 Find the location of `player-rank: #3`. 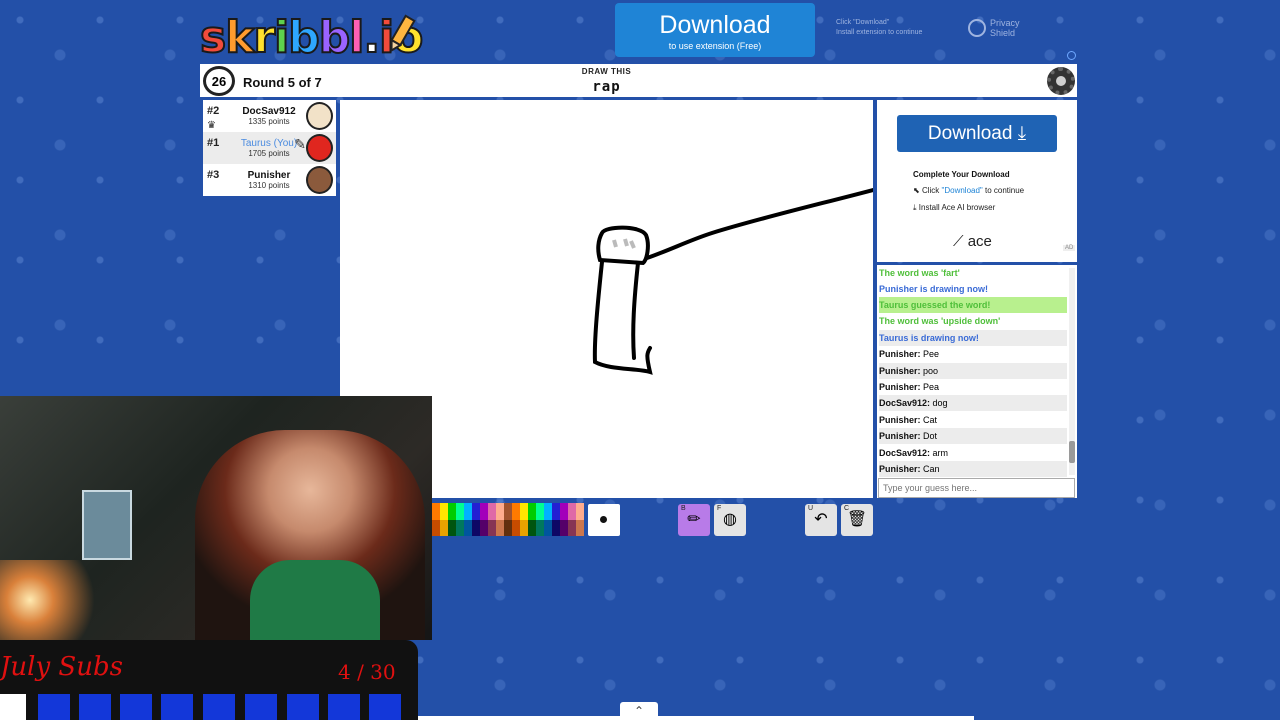

player-rank: #3 is located at coordinates (213, 175).